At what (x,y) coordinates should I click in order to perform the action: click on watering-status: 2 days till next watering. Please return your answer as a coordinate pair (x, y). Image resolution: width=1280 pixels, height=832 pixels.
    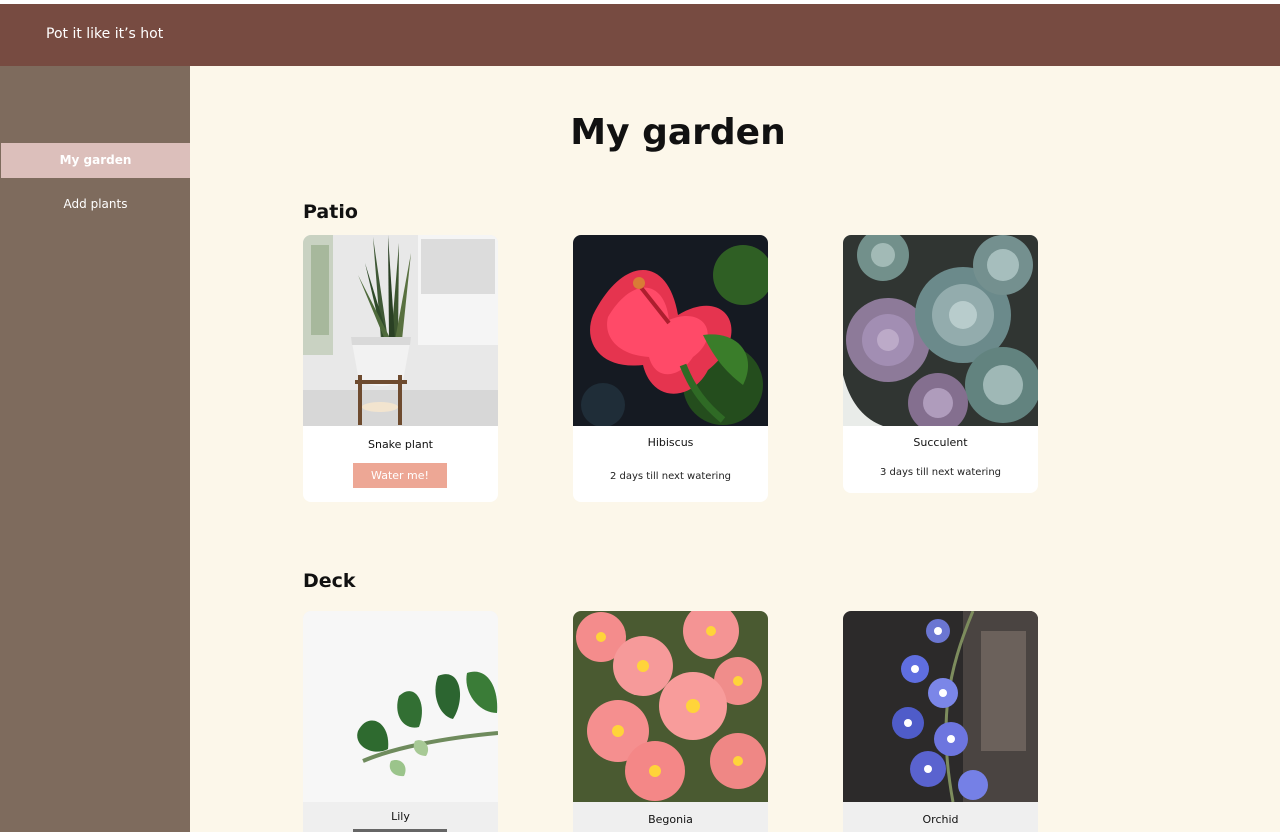
    Looking at the image, I should click on (670, 476).